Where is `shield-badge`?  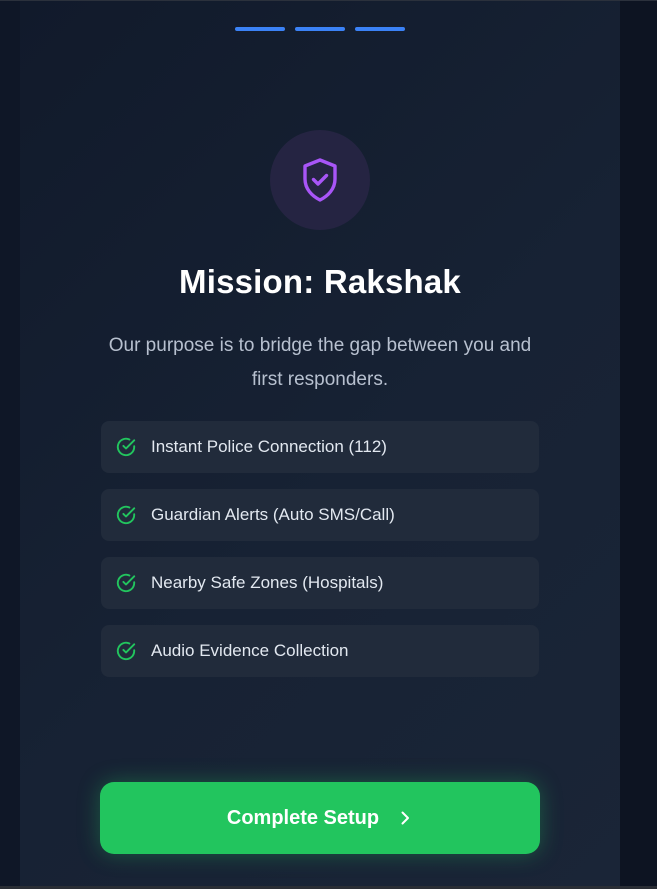 shield-badge is located at coordinates (320, 180).